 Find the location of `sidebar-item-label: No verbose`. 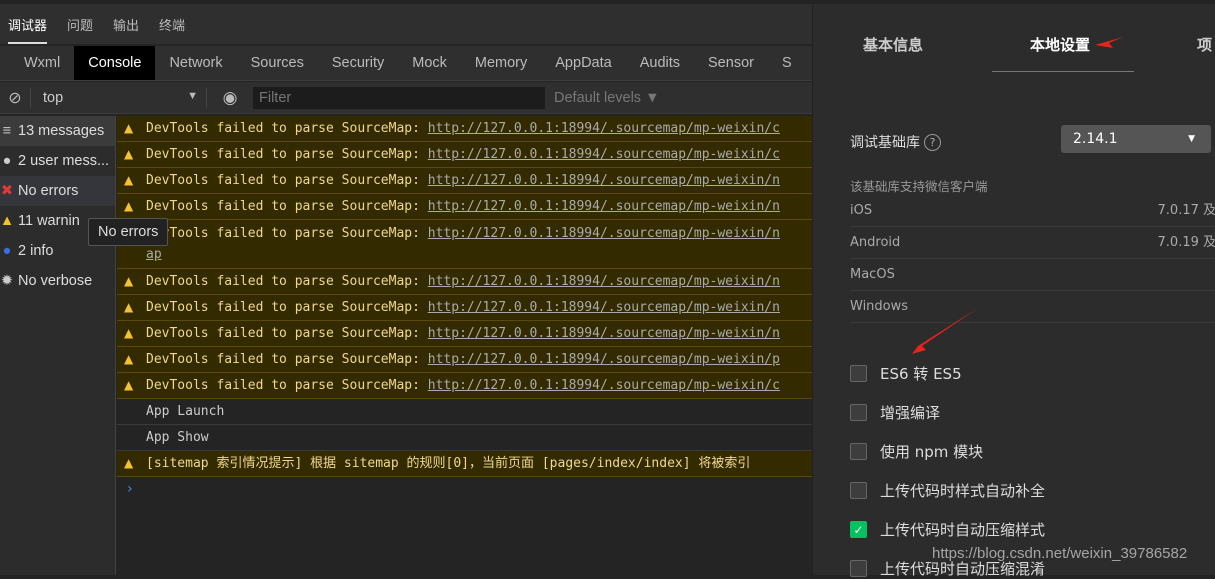

sidebar-item-label: No verbose is located at coordinates (55, 281).